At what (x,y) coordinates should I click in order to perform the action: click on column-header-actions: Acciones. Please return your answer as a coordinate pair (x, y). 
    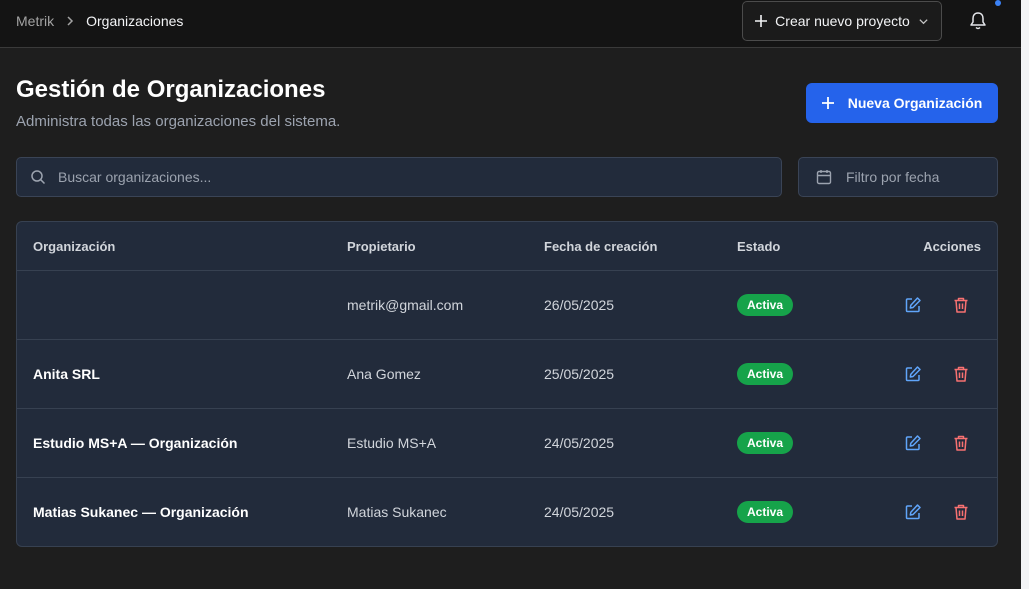
    Looking at the image, I should click on (952, 246).